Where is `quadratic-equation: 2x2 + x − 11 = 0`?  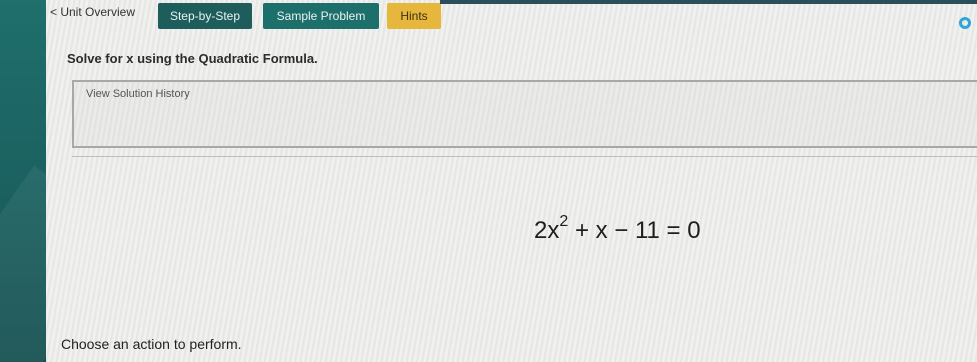 quadratic-equation: 2x2 + x − 11 = 0 is located at coordinates (617, 229).